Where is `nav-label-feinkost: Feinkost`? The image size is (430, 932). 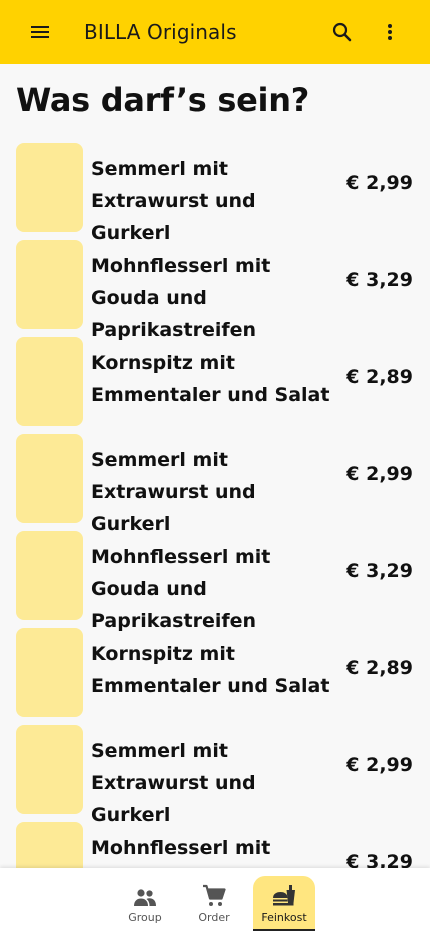
nav-label-feinkost: Feinkost is located at coordinates (284, 917).